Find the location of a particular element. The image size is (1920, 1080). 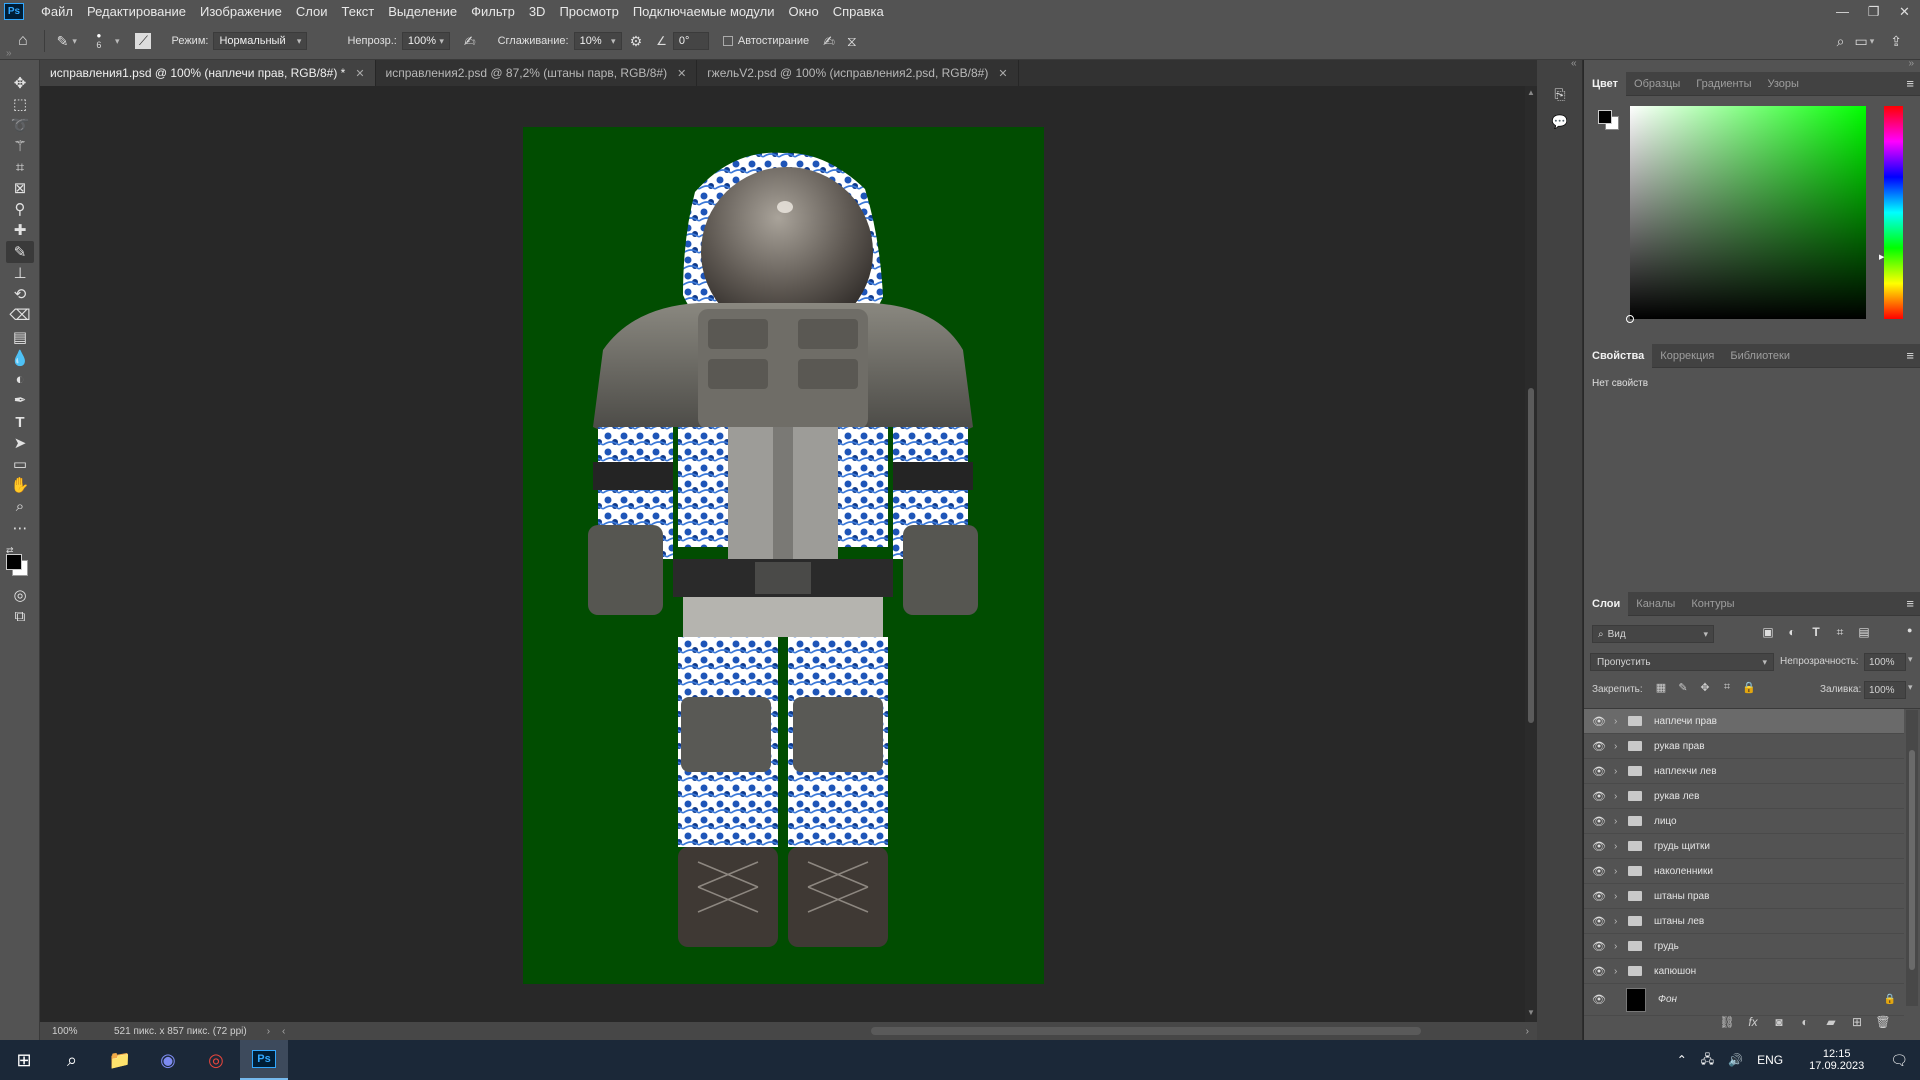

lock-artboard-icon: ⌗ is located at coordinates (1727, 687).